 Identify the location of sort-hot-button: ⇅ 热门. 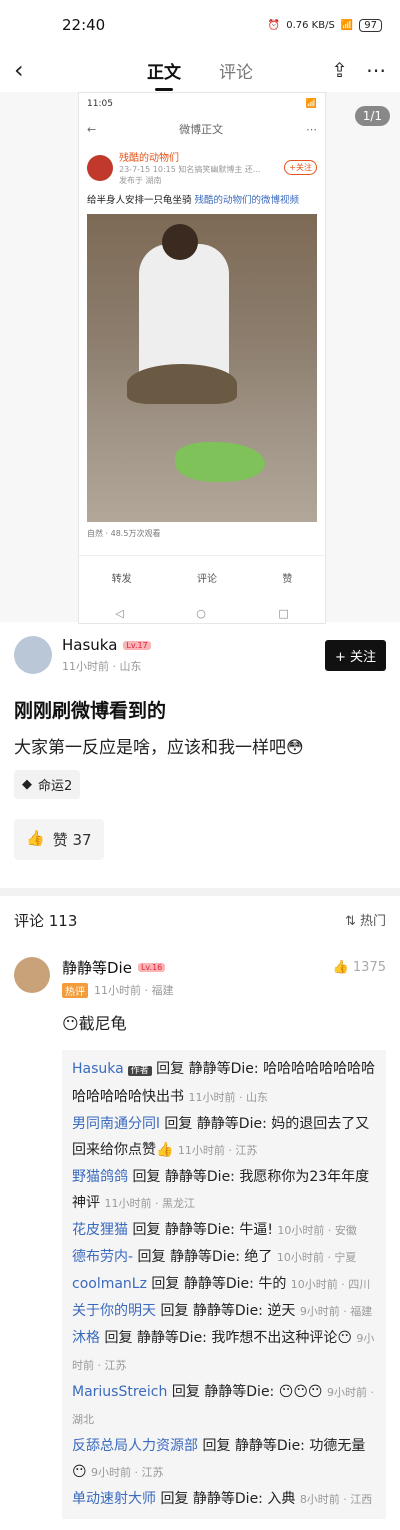
(365, 920).